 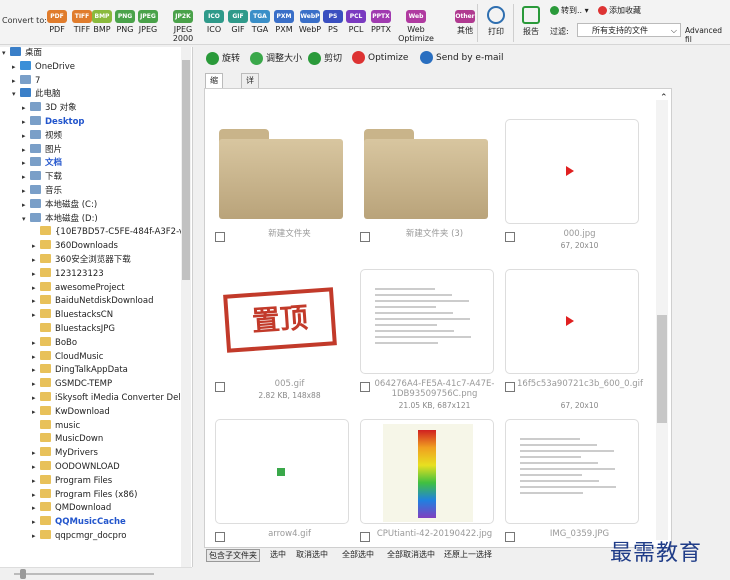 I want to click on format-button-png: PNG PNG, so click(x=125, y=22).